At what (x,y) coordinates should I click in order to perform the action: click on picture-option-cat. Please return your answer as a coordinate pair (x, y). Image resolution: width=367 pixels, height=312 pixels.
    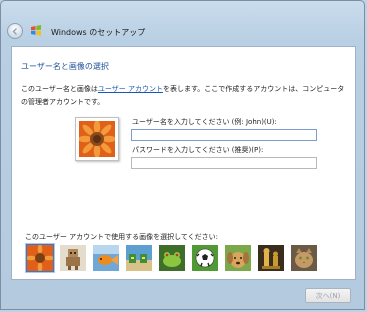
    Looking at the image, I should click on (304, 258).